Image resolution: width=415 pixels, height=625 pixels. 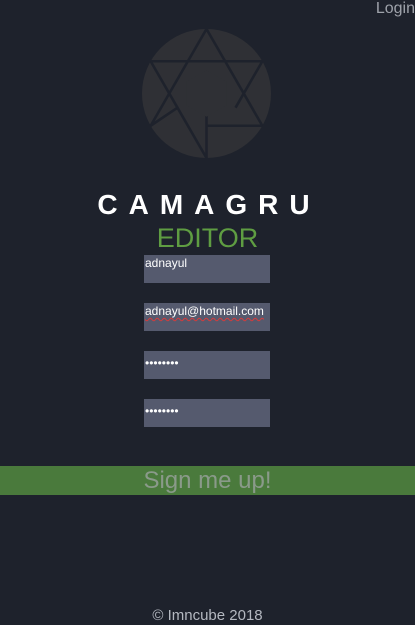 I want to click on username-value: adnayul, so click(x=166, y=263).